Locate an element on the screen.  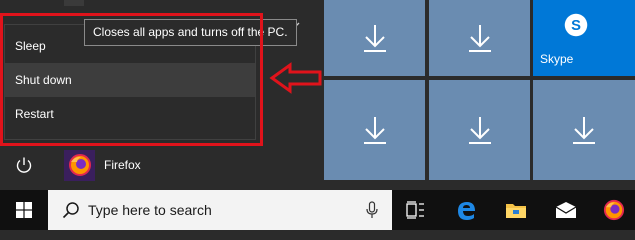
app-list-fragment is located at coordinates (74, 3).